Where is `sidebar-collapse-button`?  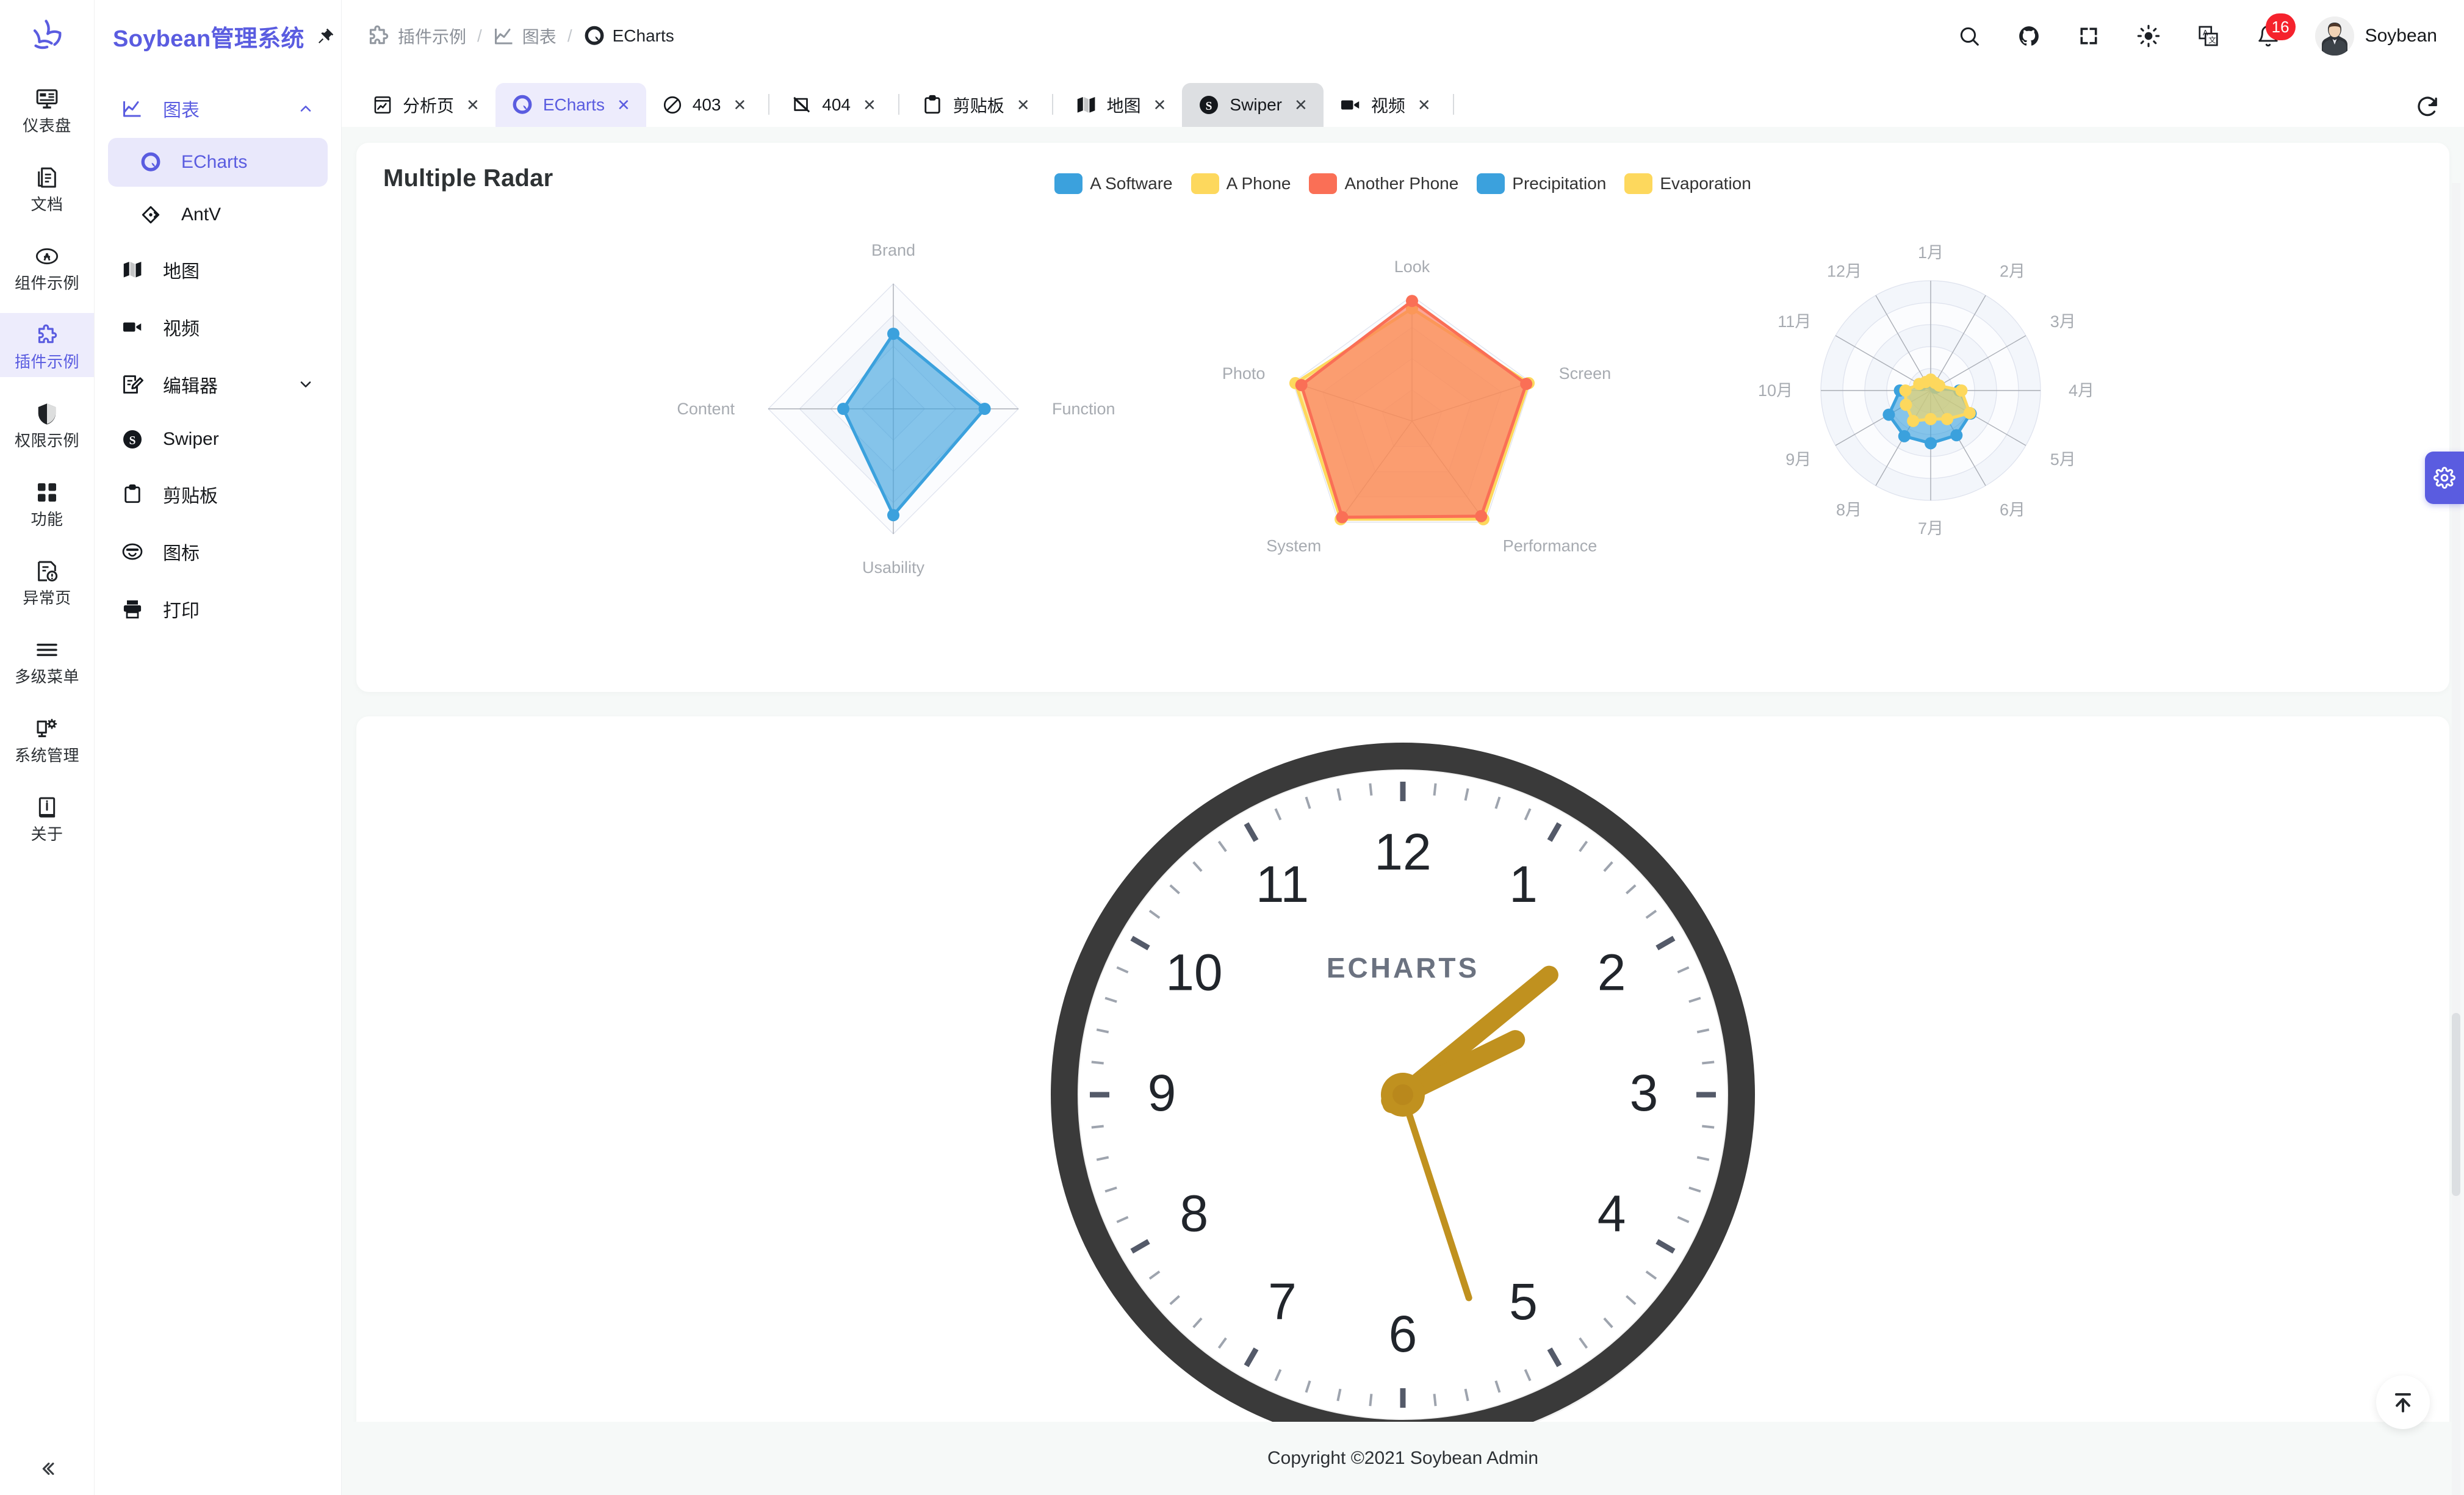
sidebar-collapse-button is located at coordinates (47, 1468).